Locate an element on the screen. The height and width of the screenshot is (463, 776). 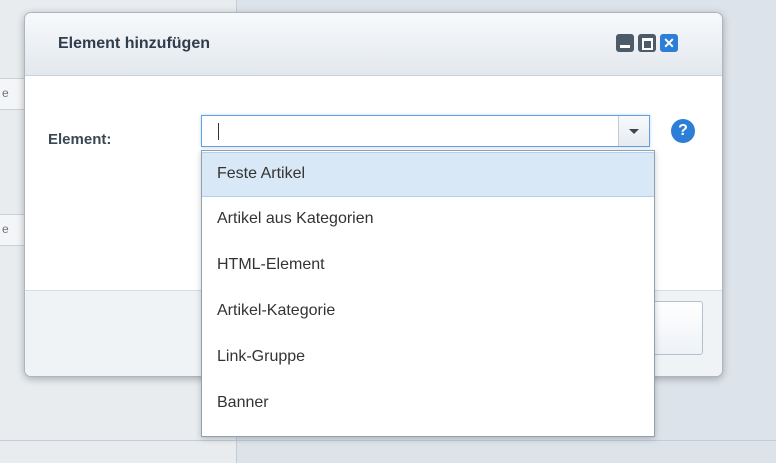
minimize-icon is located at coordinates (625, 43).